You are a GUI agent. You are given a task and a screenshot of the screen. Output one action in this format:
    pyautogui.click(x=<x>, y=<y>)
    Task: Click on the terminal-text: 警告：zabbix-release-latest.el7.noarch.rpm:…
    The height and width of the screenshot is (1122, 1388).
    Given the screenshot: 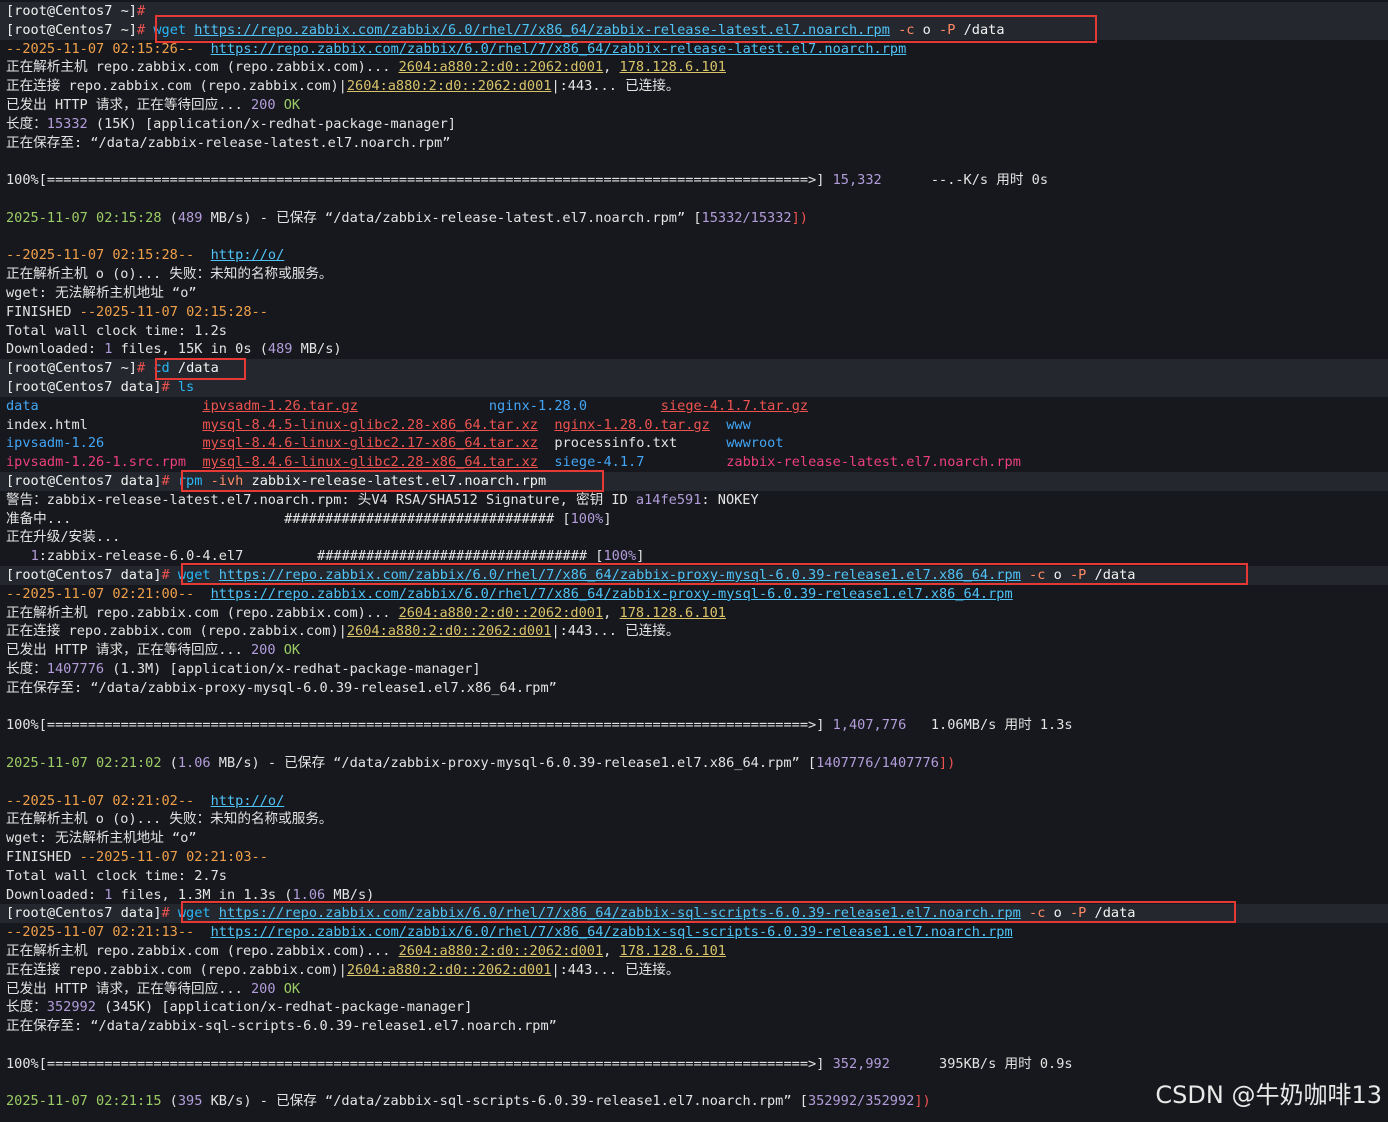 What is the action you would take?
    pyautogui.click(x=321, y=499)
    